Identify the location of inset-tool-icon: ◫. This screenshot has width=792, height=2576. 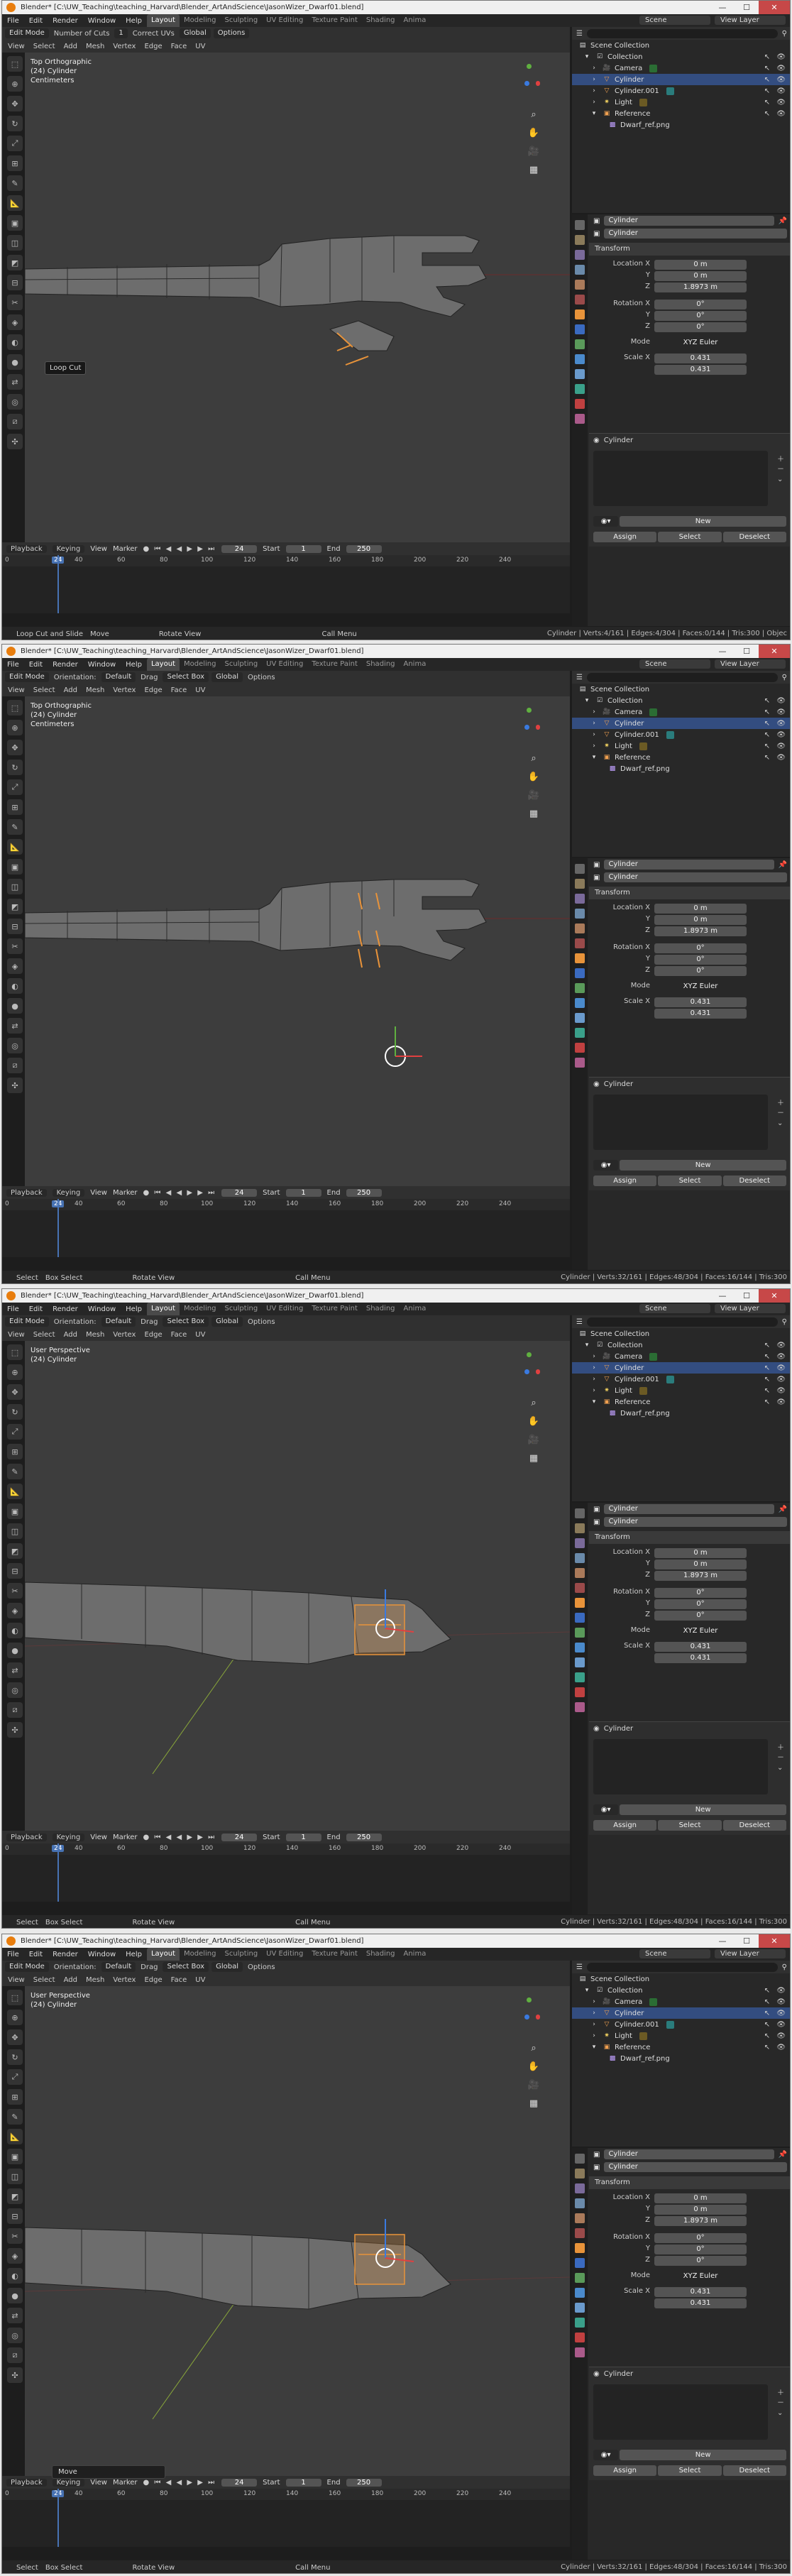
(15, 2176).